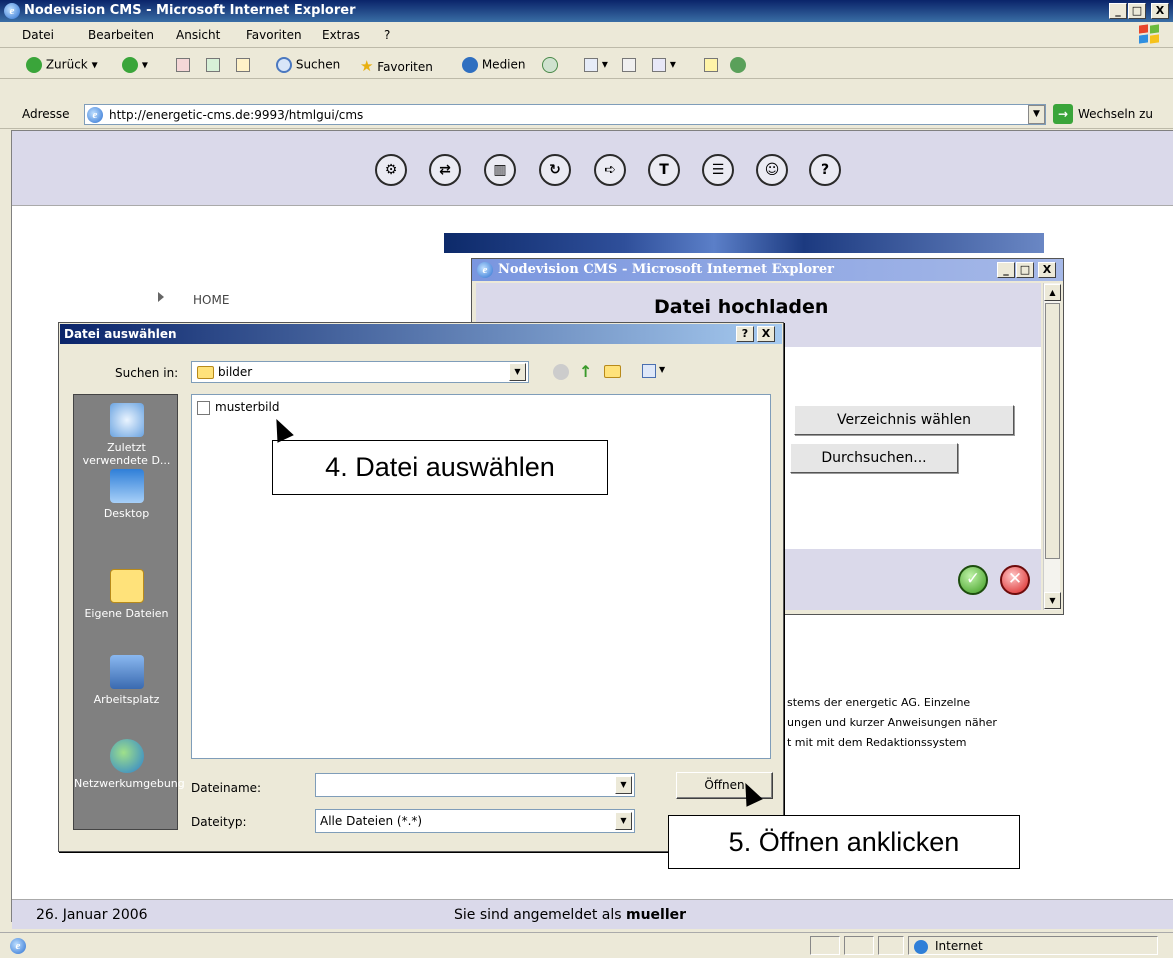 The width and height of the screenshot is (1173, 958). Describe the element at coordinates (538, 915) in the screenshot. I see `login-text: Sie sind angemeldet als` at that location.